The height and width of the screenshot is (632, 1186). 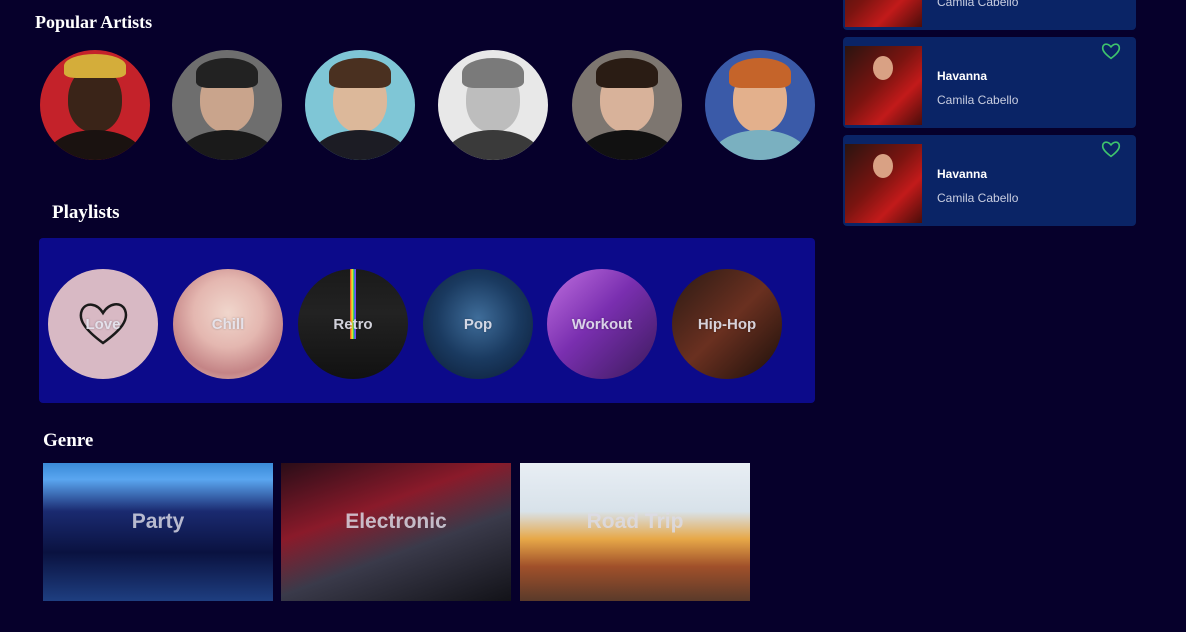 I want to click on playlist-love: Love, so click(x=103, y=324).